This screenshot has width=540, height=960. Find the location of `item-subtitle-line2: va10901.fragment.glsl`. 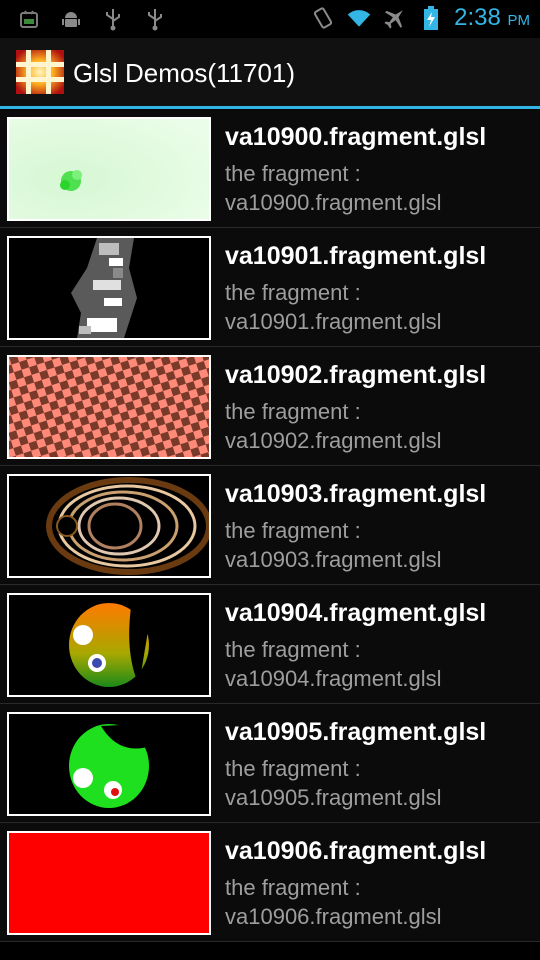

item-subtitle-line2: va10901.fragment.glsl is located at coordinates (333, 321).